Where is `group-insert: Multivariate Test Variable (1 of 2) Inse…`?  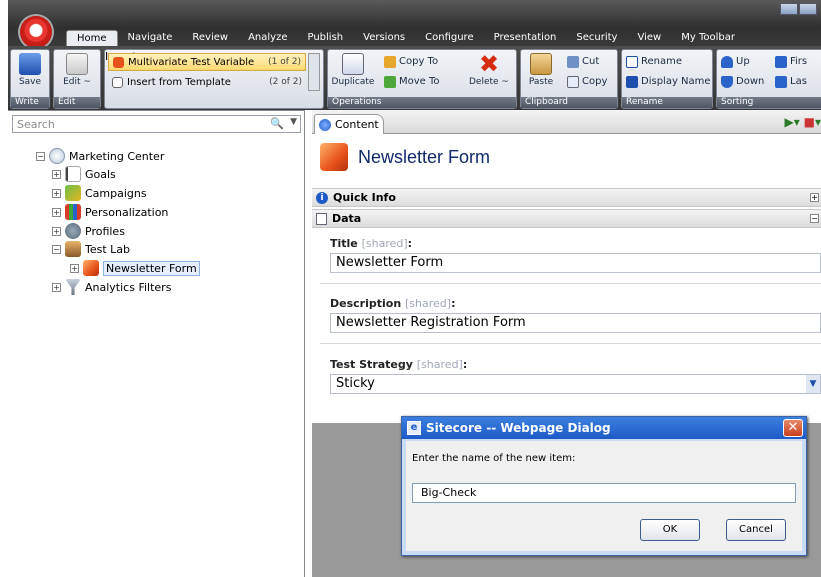 group-insert: Multivariate Test Variable (1 of 2) Inse… is located at coordinates (214, 79).